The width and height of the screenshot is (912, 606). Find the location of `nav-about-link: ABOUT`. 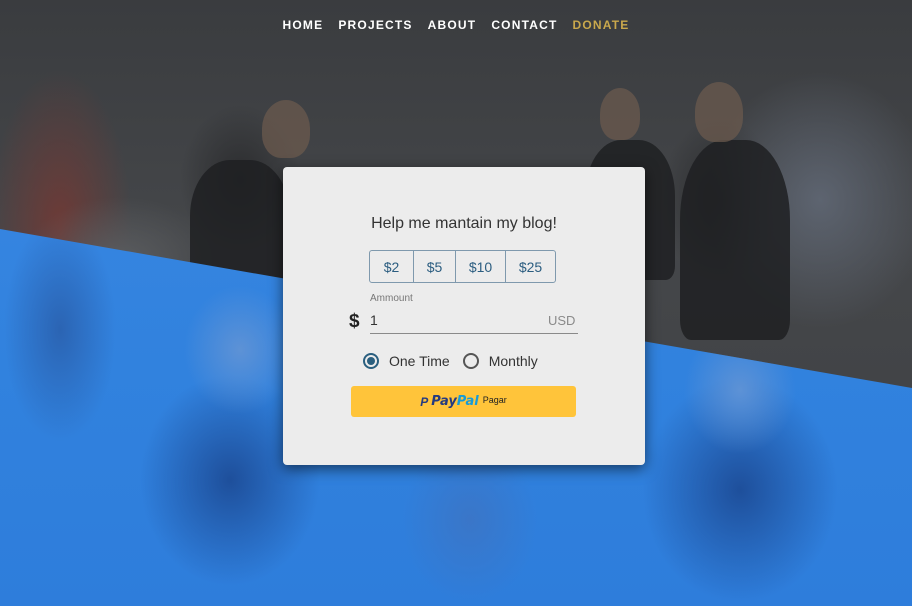

nav-about-link: ABOUT is located at coordinates (452, 25).